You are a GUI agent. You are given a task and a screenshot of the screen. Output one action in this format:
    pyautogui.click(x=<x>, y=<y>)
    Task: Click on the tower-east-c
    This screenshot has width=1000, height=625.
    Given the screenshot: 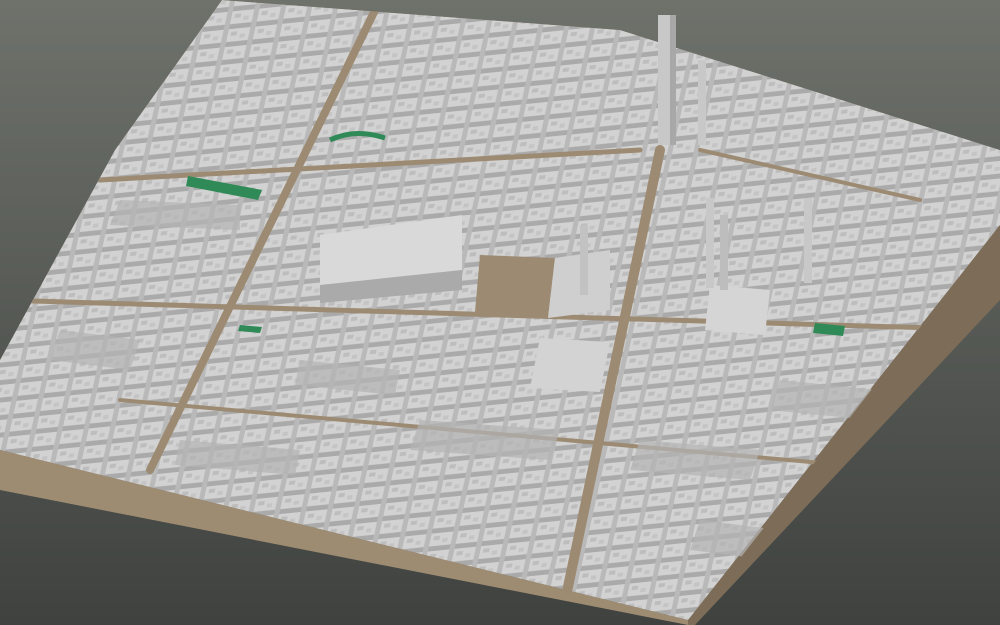 What is the action you would take?
    pyautogui.click(x=808, y=240)
    